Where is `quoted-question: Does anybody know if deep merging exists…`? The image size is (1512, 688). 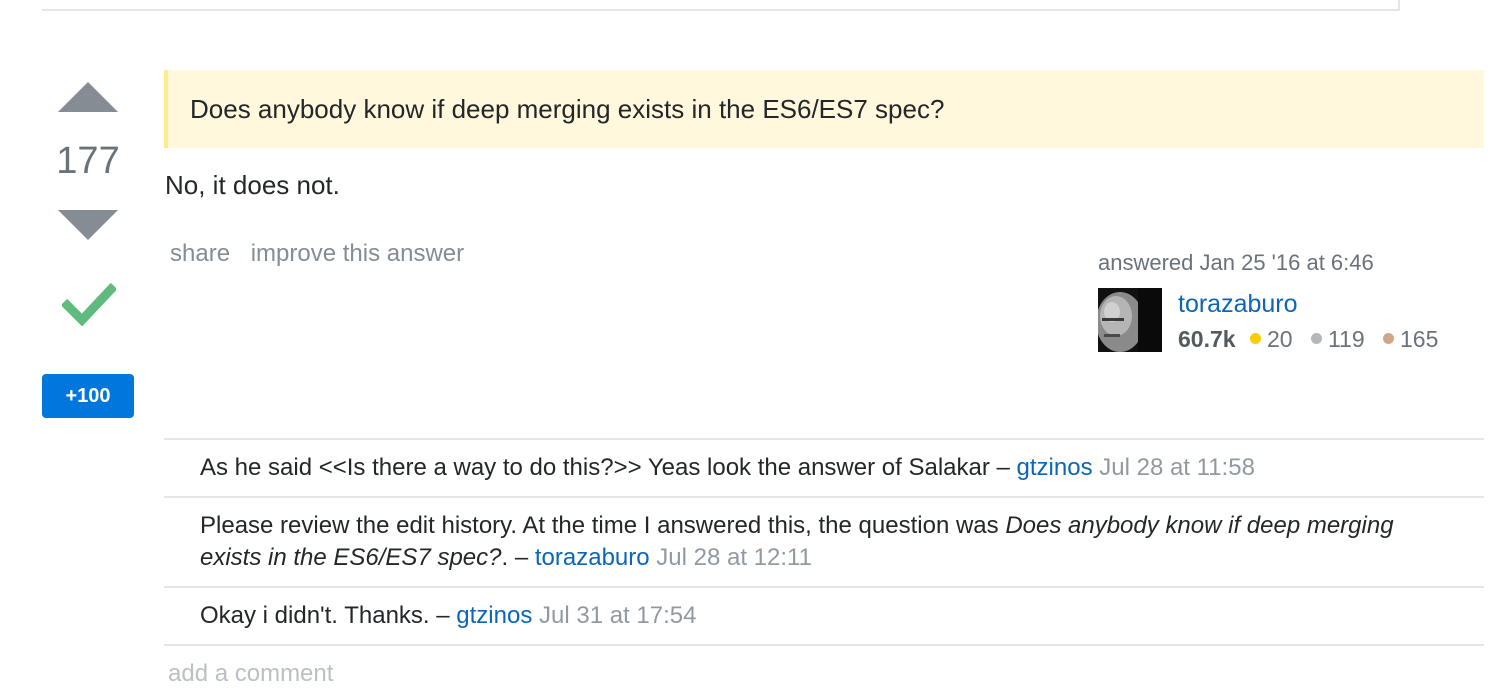 quoted-question: Does anybody know if deep merging exists… is located at coordinates (824, 109).